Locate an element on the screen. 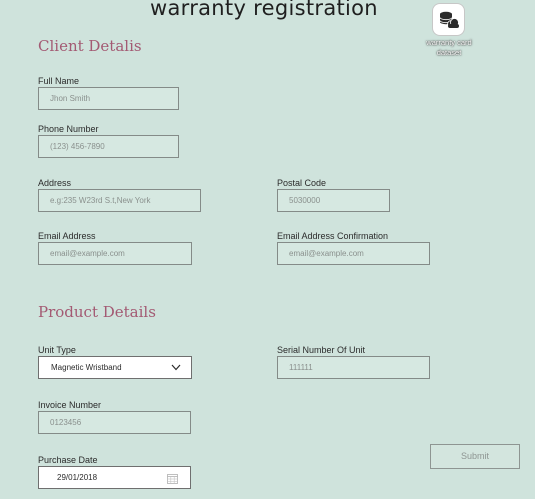 The width and height of the screenshot is (535, 499). calendar-icon is located at coordinates (172, 478).